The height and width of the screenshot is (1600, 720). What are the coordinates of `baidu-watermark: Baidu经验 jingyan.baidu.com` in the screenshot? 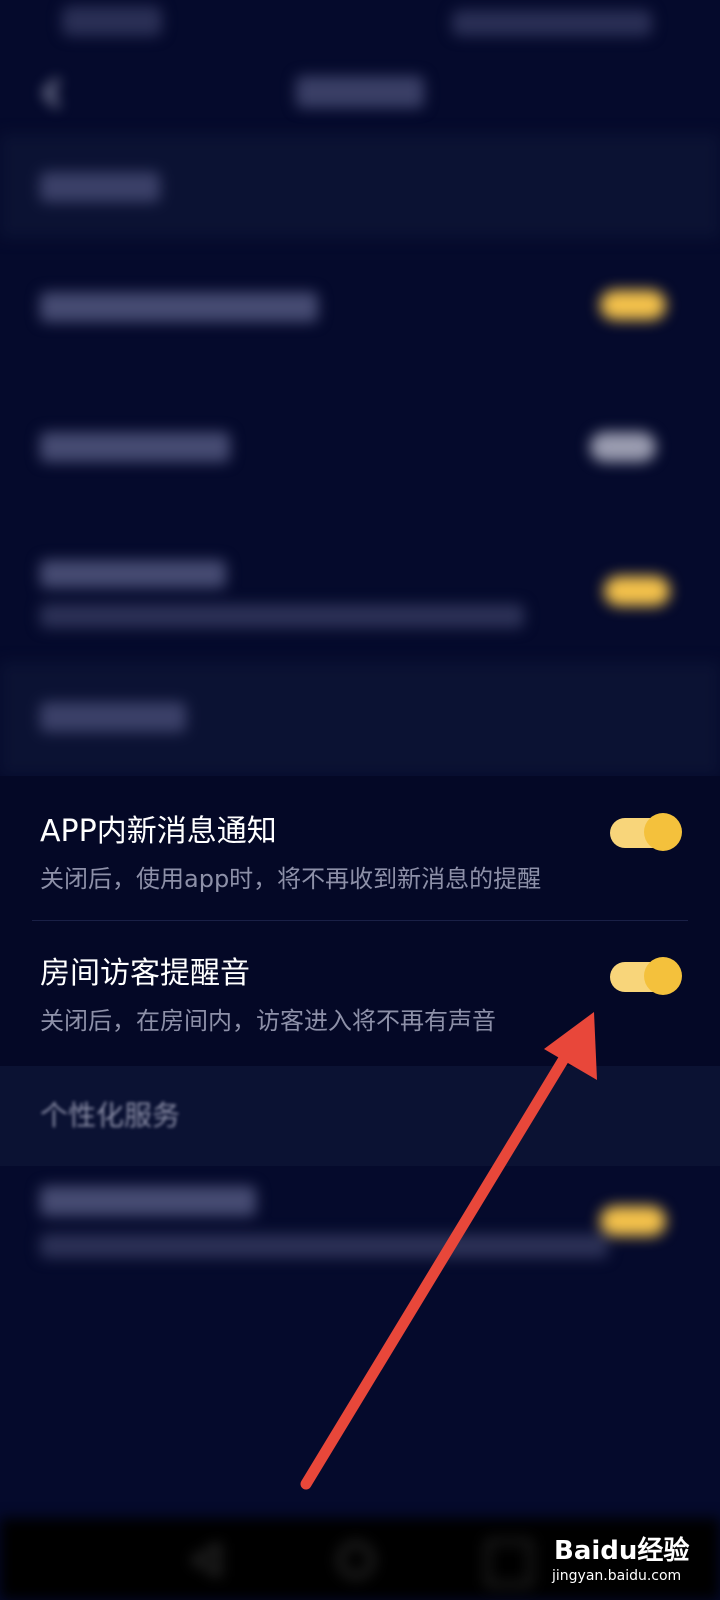 It's located at (633, 1560).